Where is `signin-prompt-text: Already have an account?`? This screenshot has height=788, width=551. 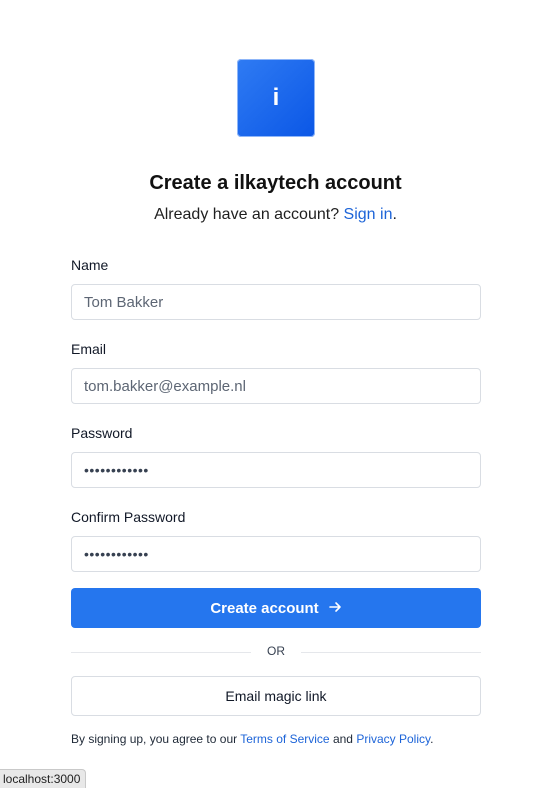 signin-prompt-text: Already have an account? is located at coordinates (247, 214).